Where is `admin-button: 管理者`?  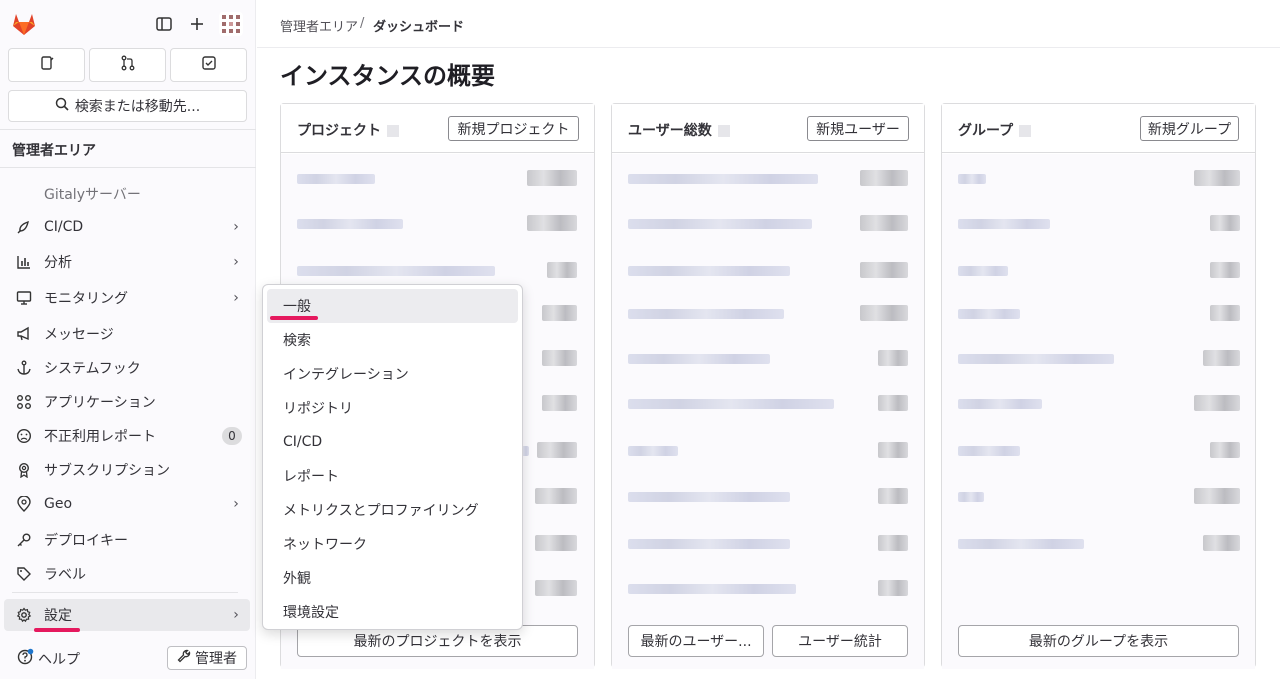 admin-button: 管理者 is located at coordinates (207, 658).